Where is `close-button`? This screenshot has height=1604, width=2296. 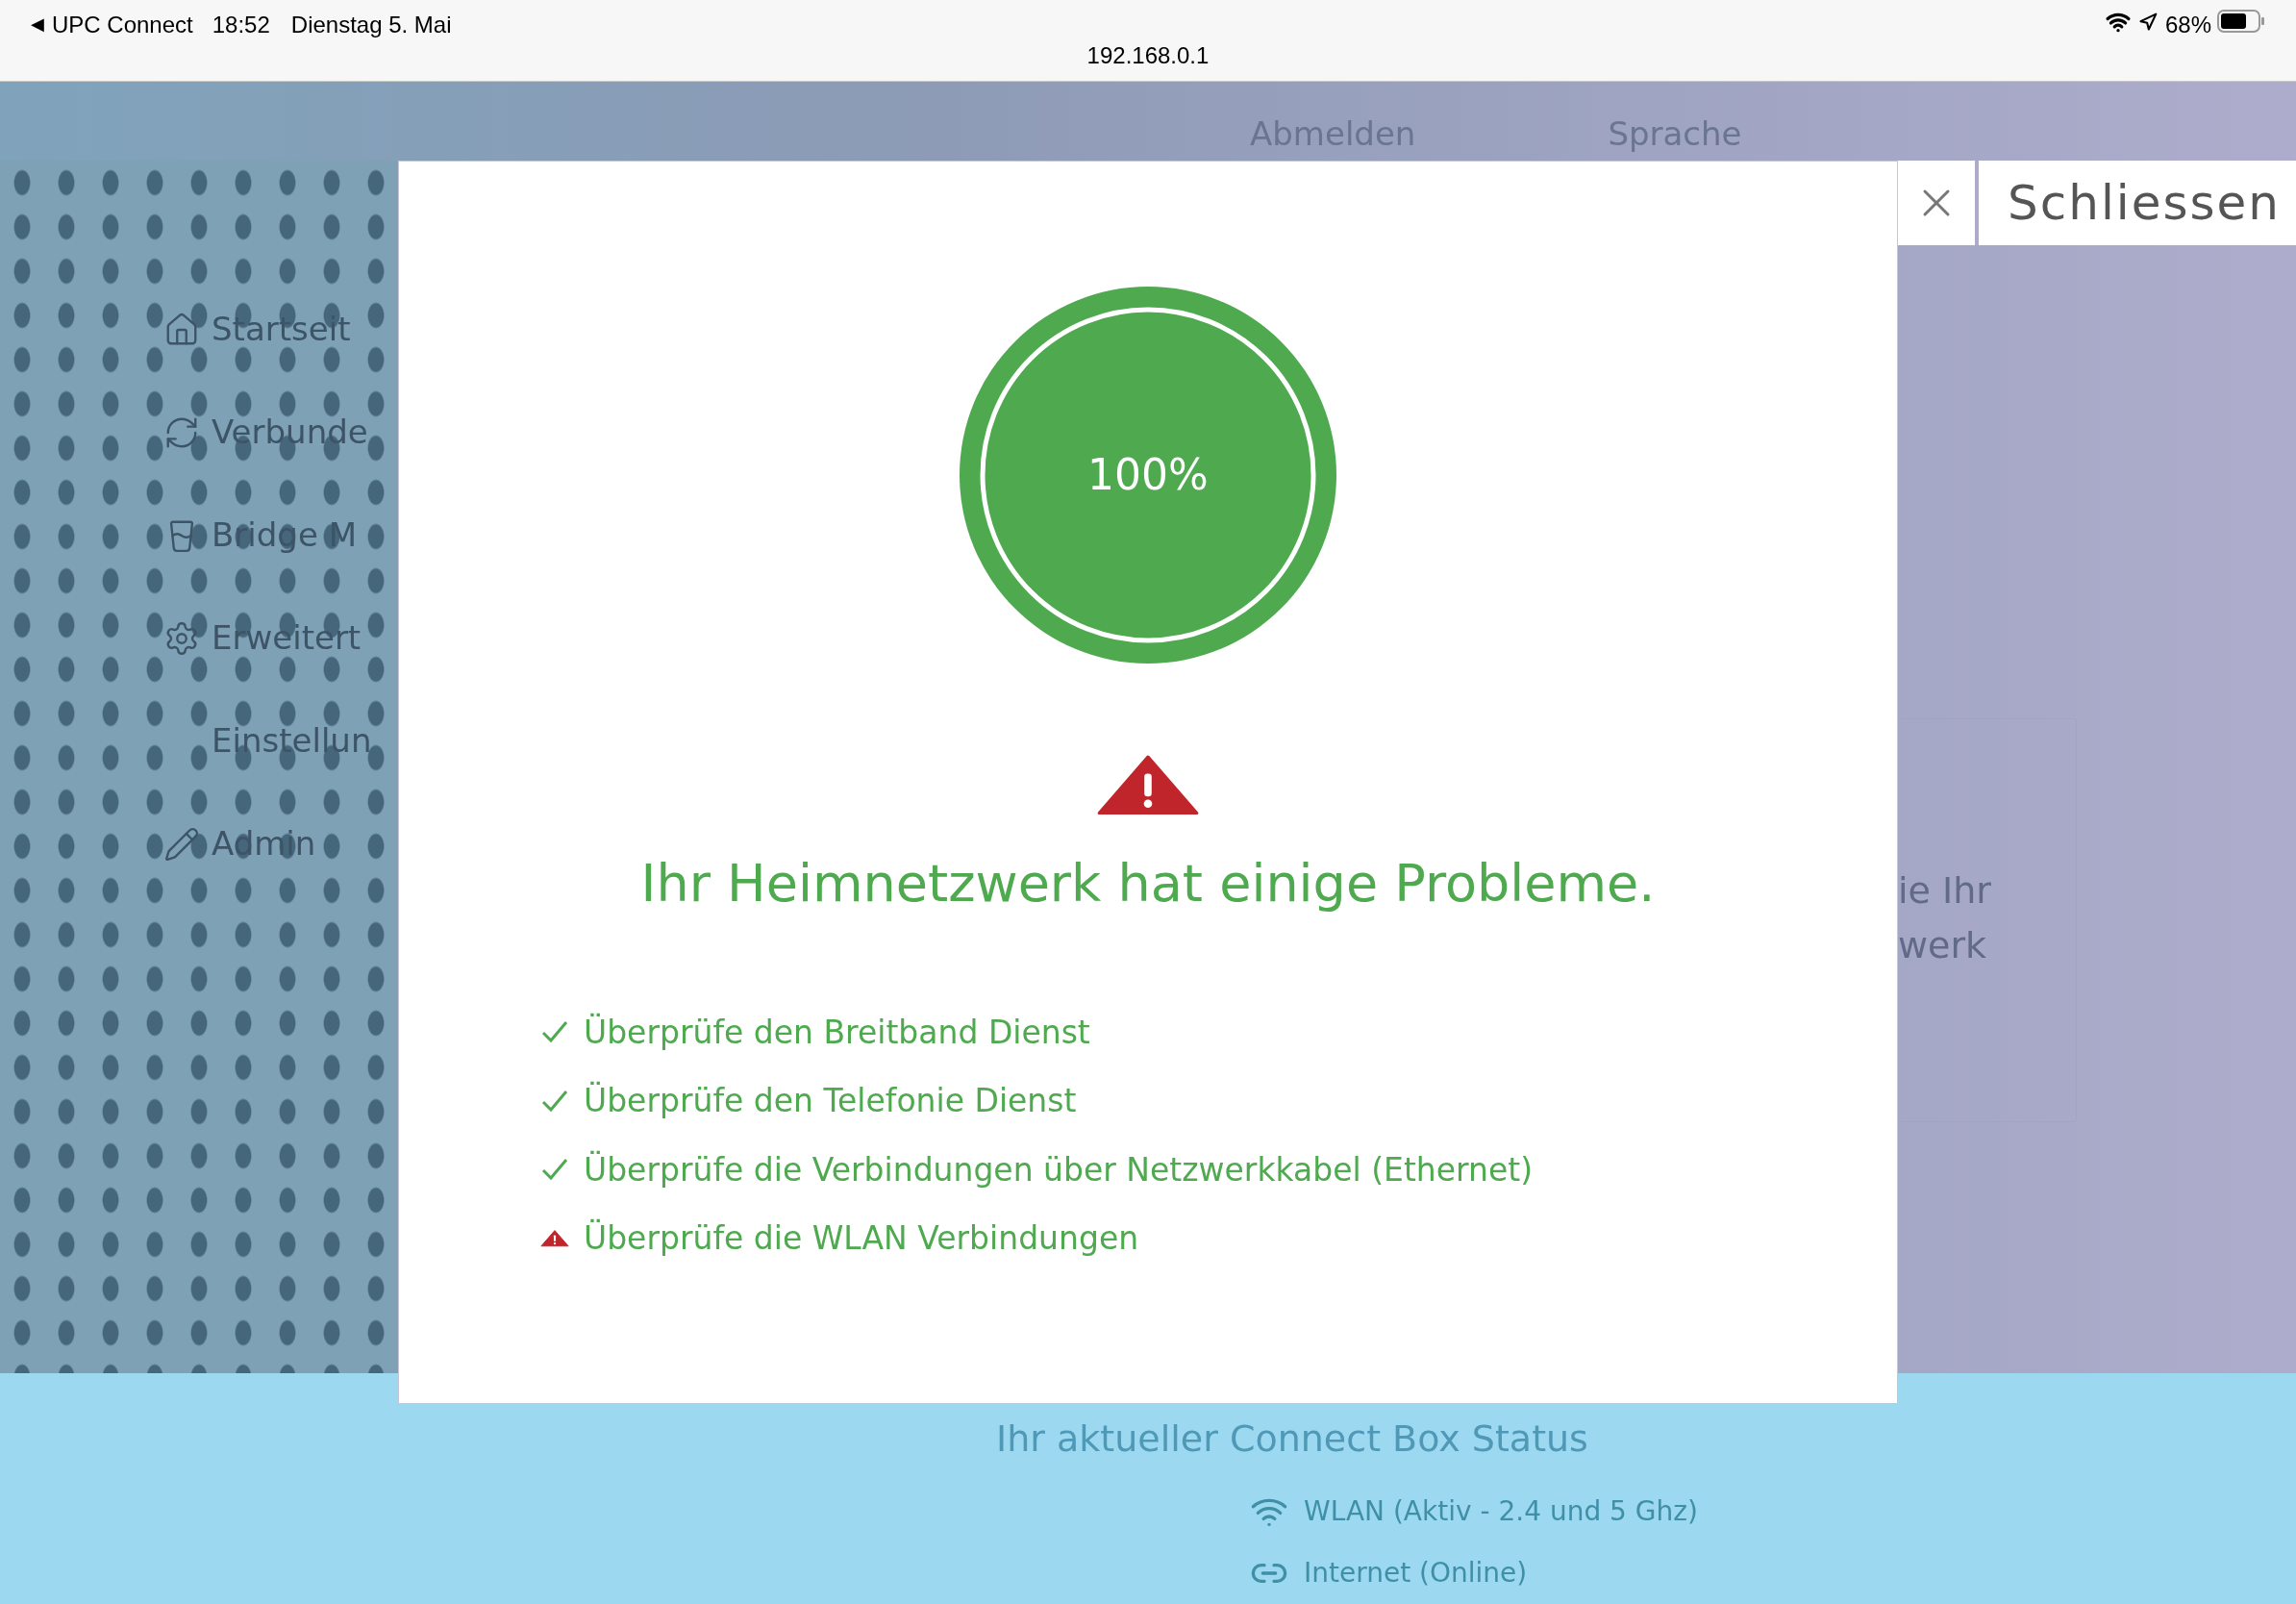 close-button is located at coordinates (1938, 203).